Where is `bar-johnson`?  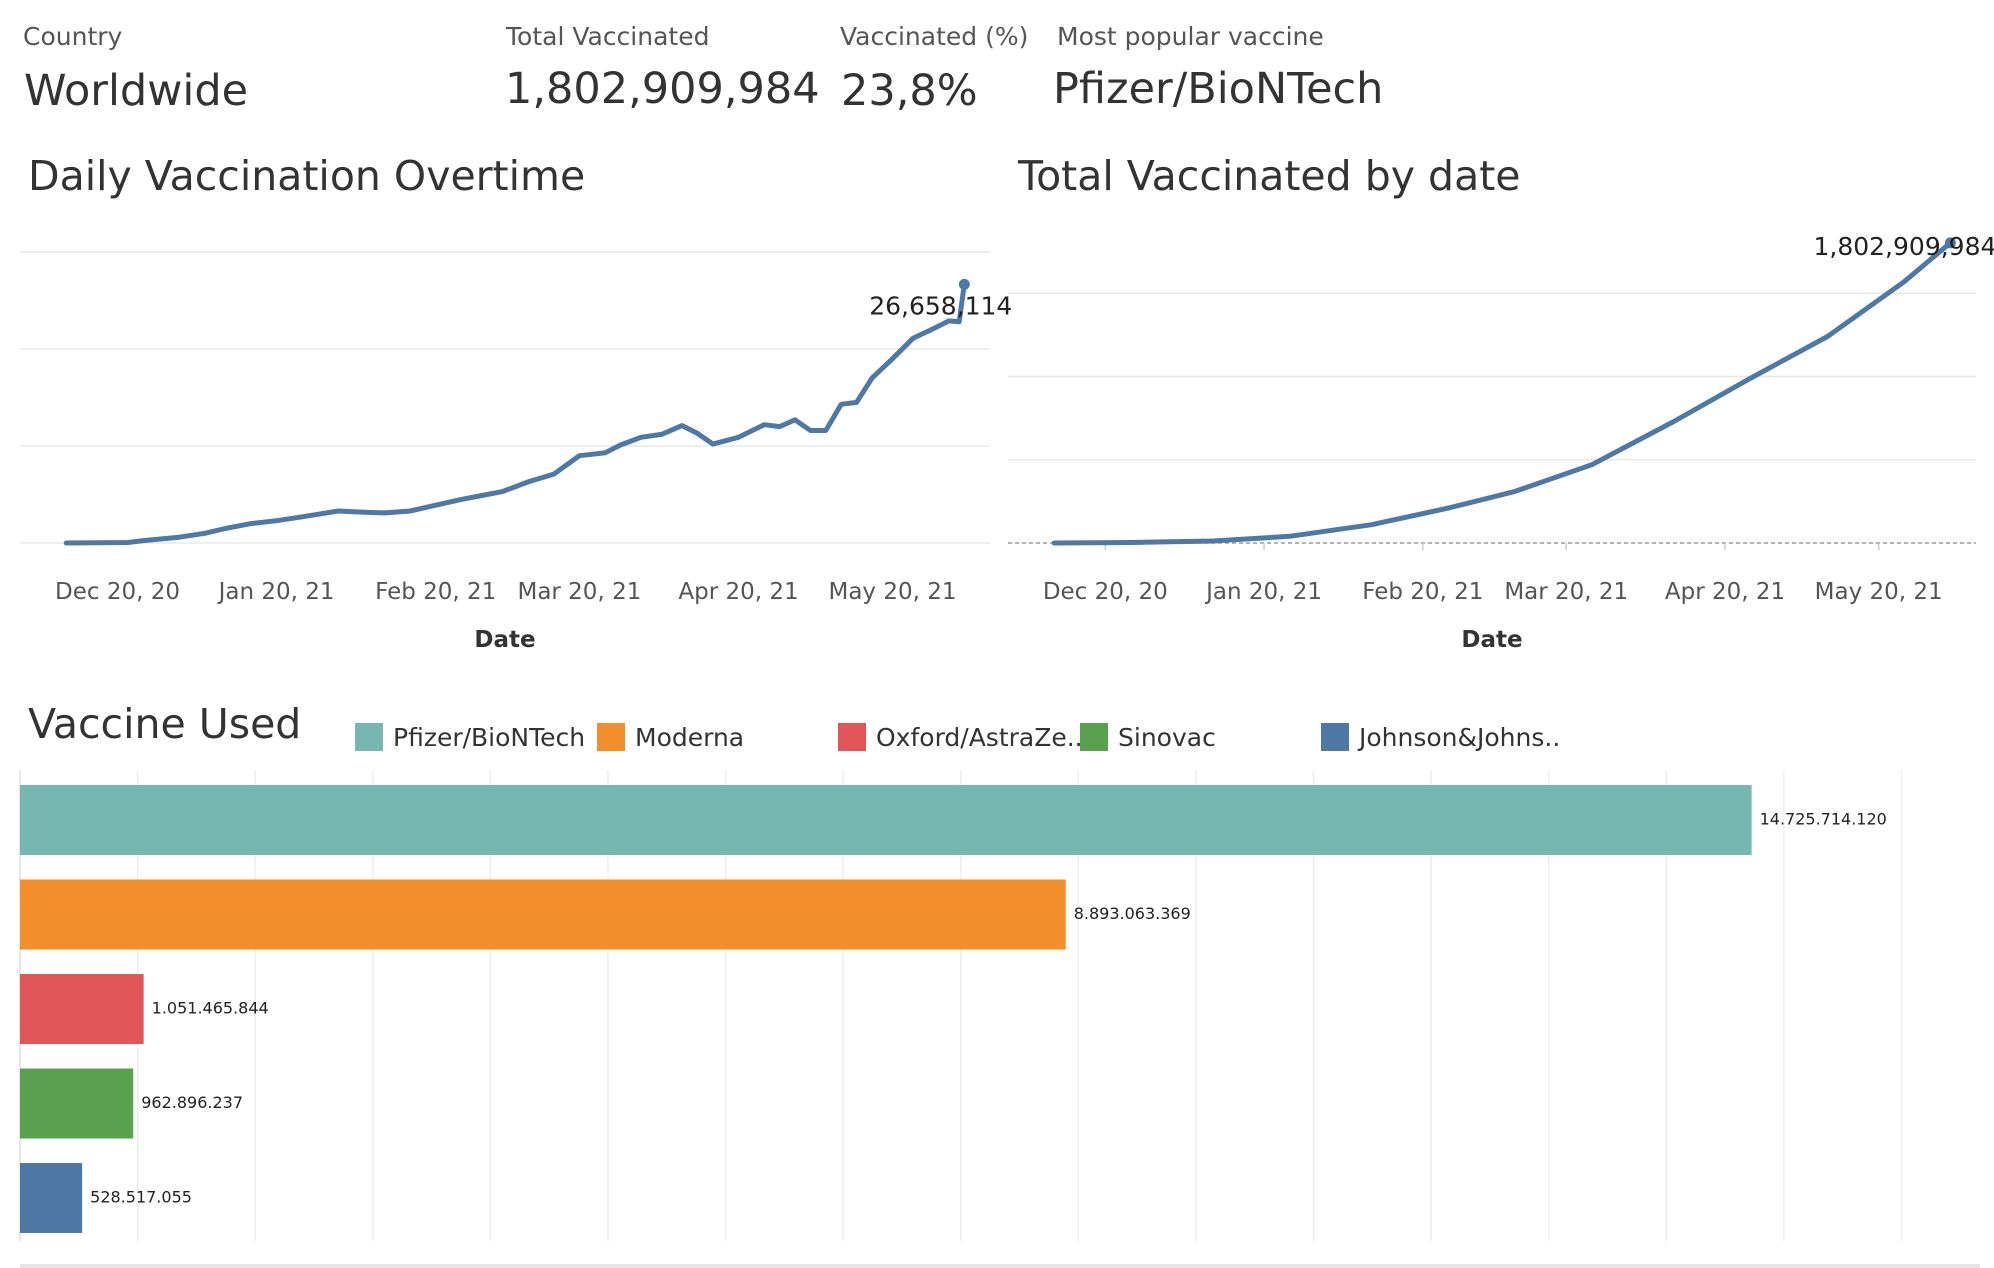
bar-johnson is located at coordinates (51, 1198).